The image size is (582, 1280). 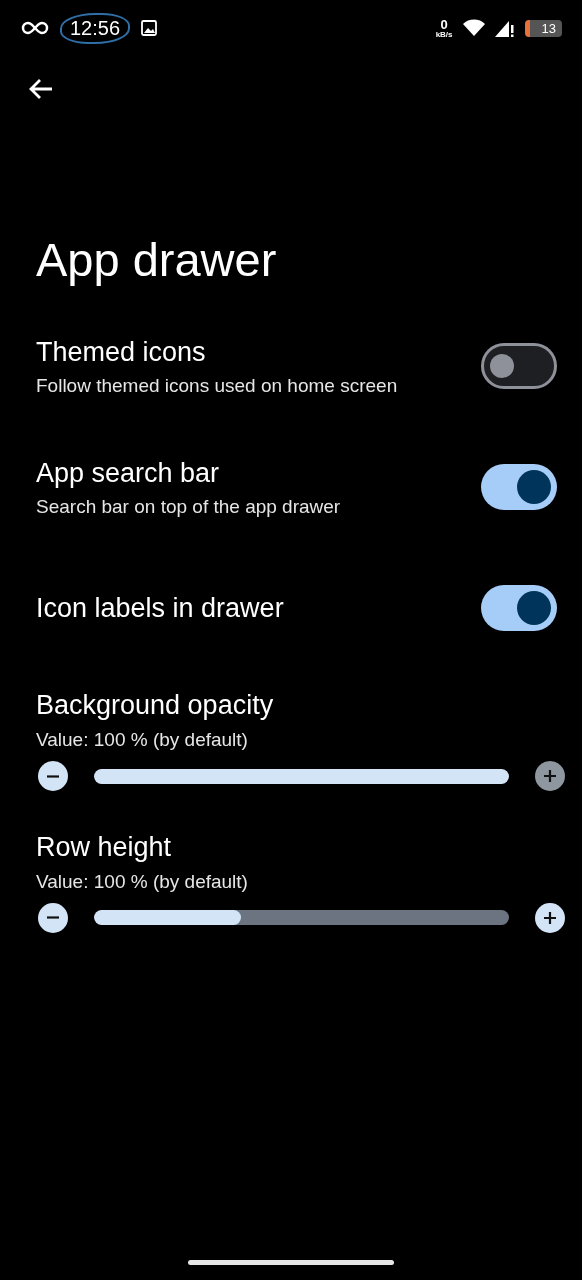 What do you see at coordinates (149, 28) in the screenshot?
I see `image-icon` at bounding box center [149, 28].